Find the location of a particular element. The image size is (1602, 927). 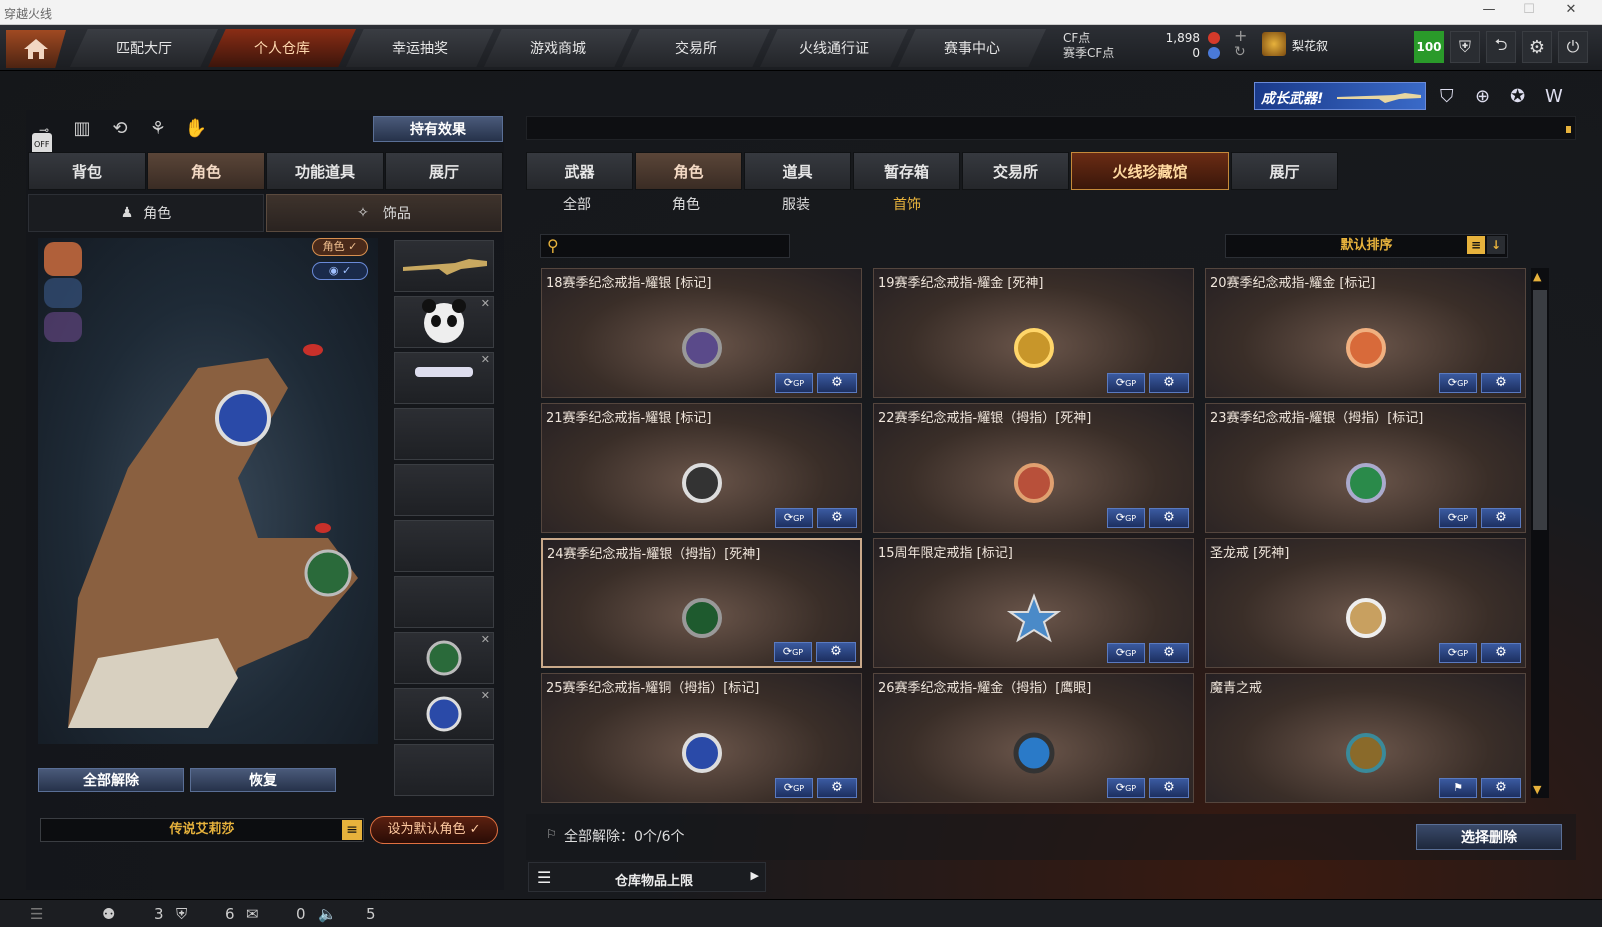

restore-button: 恢复 is located at coordinates (263, 780).